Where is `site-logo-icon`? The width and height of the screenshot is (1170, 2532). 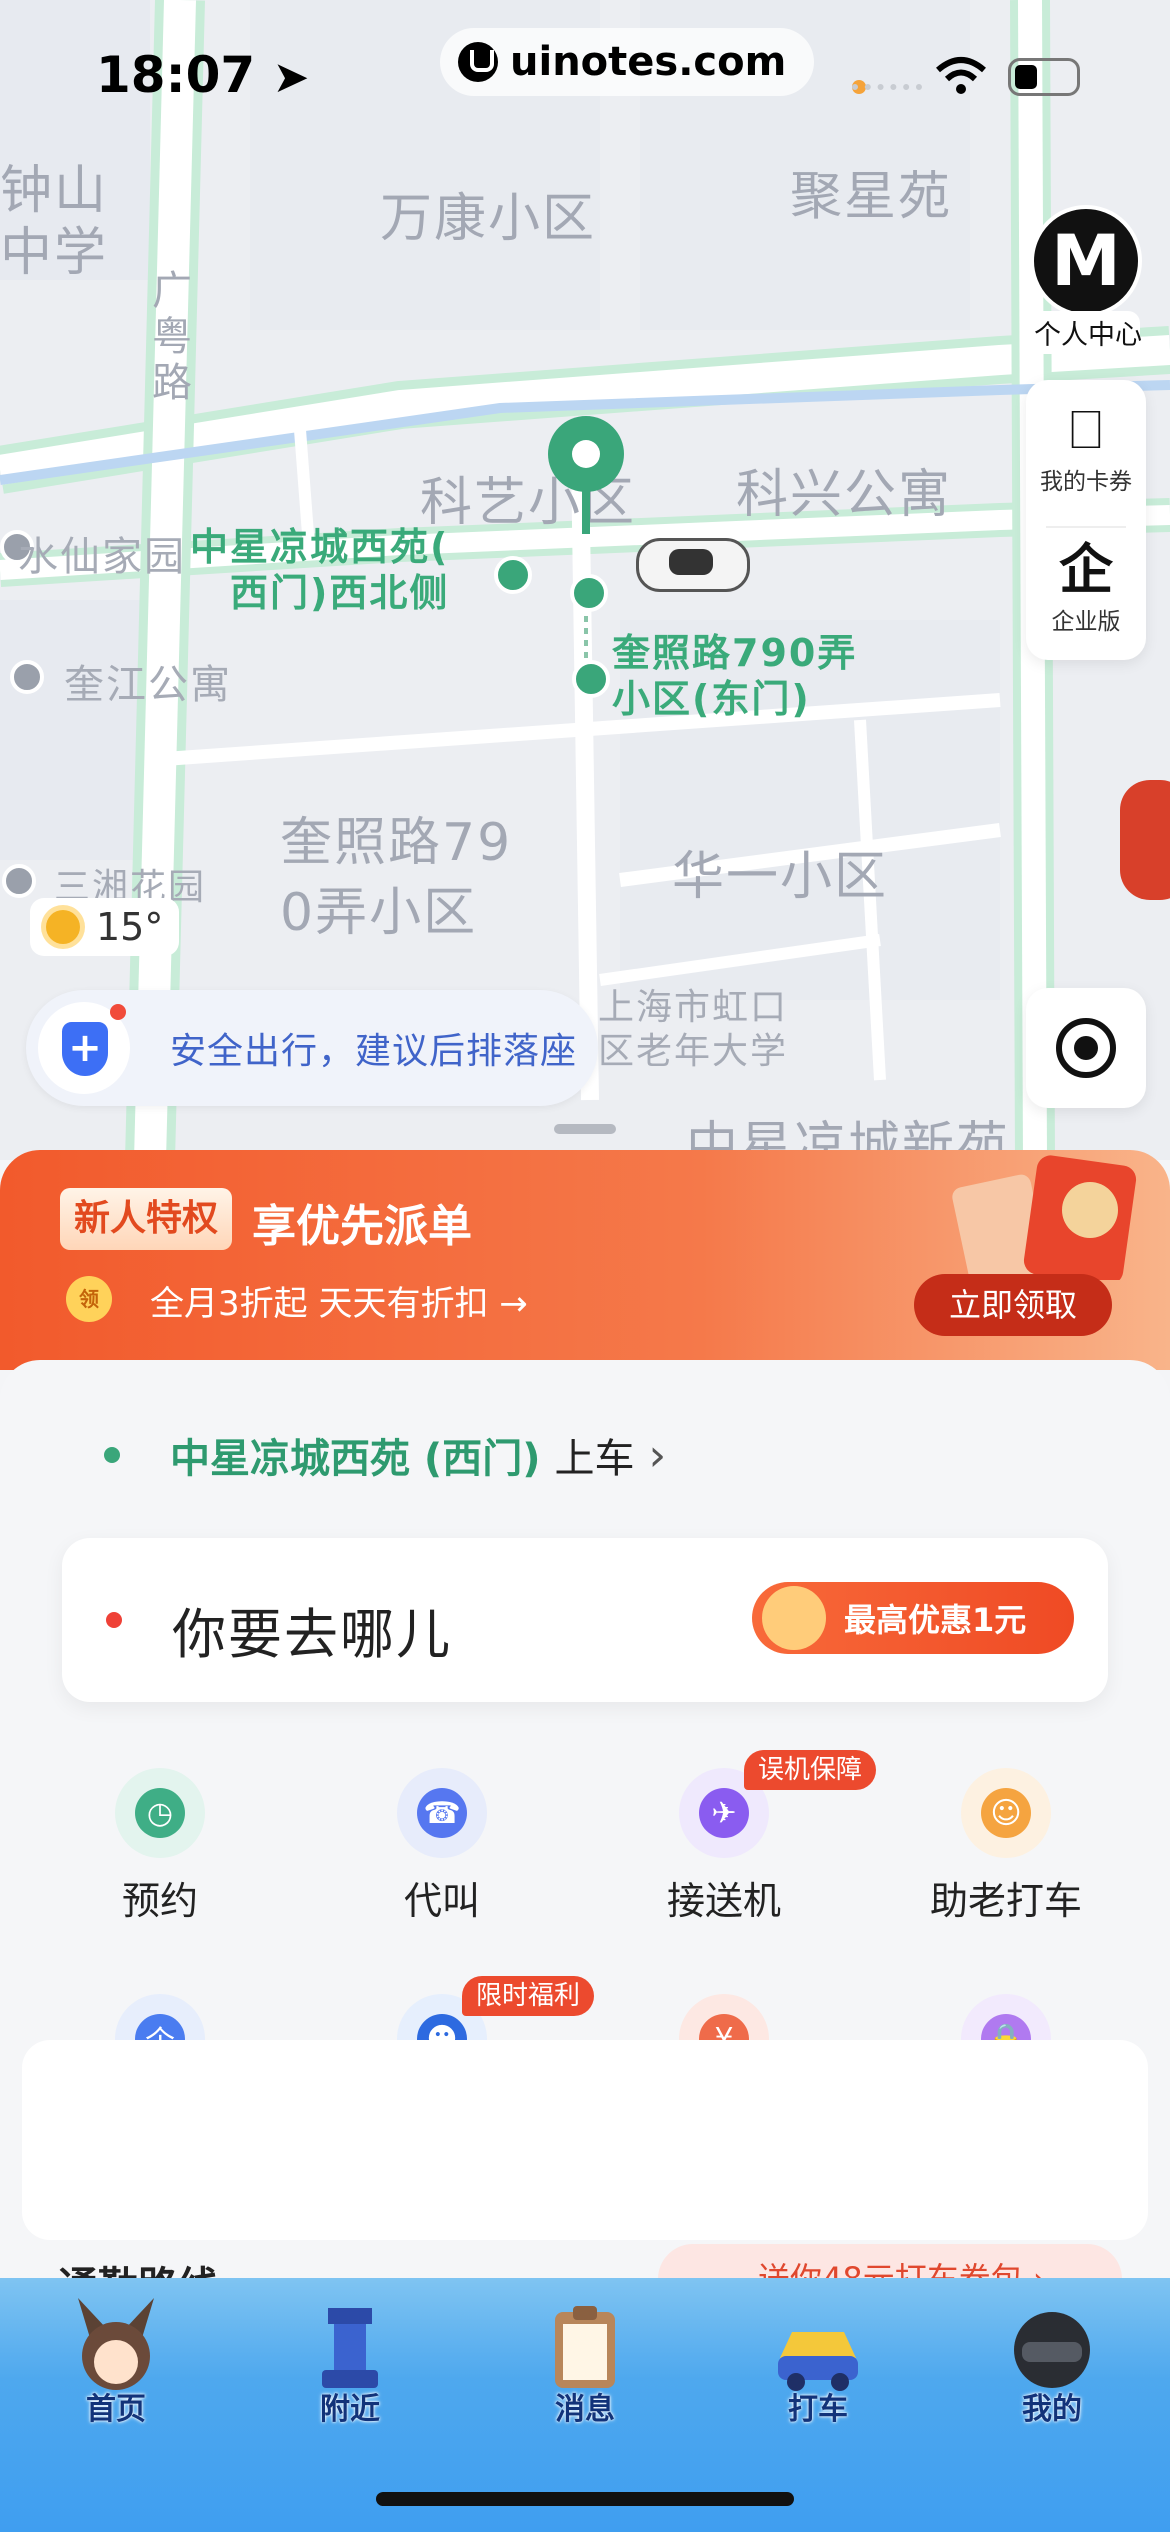 site-logo-icon is located at coordinates (478, 62).